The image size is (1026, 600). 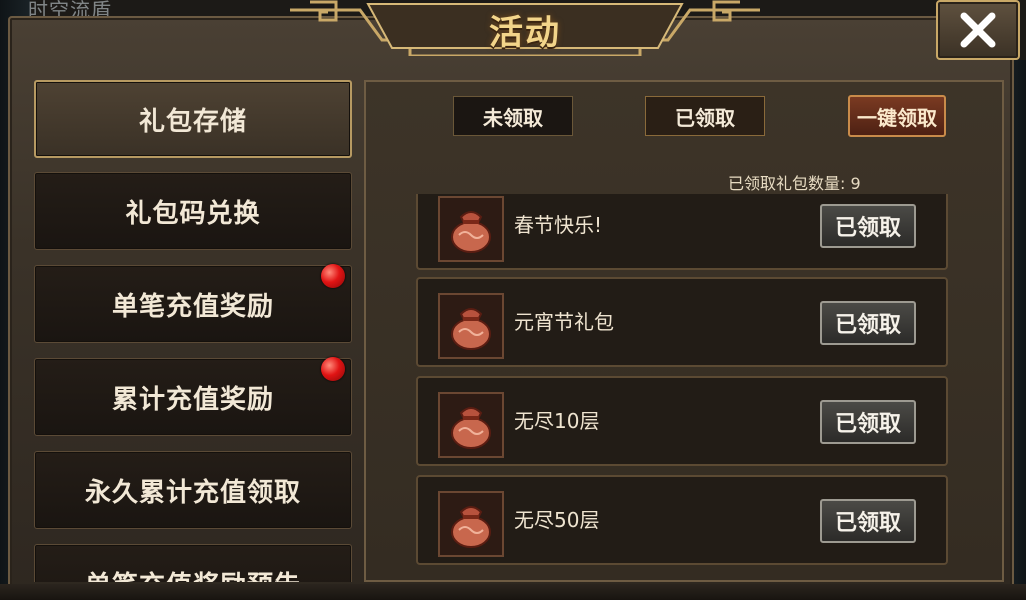 I want to click on sidebar-item-gift-code: 礼包码兑换, so click(x=193, y=211).